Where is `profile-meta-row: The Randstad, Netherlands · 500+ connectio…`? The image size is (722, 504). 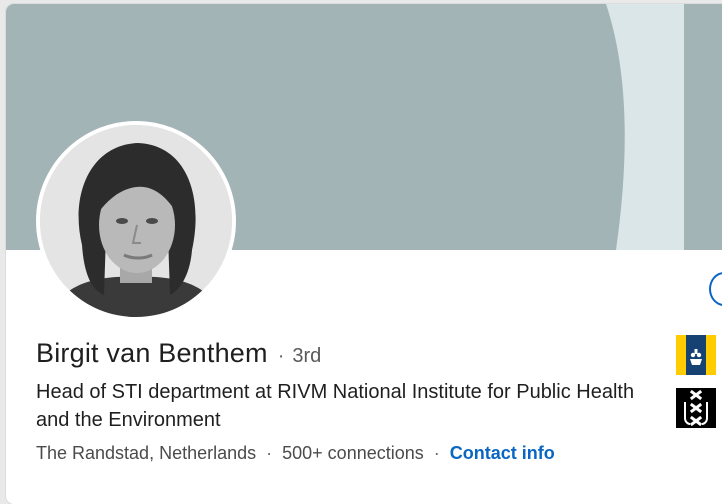 profile-meta-row: The Randstad, Netherlands · 500+ connectio… is located at coordinates (295, 453).